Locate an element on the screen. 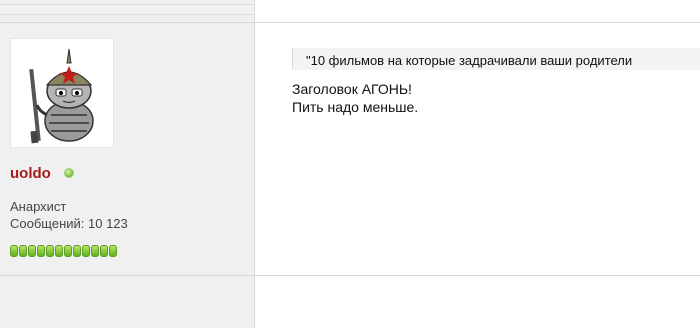 The height and width of the screenshot is (328, 700). cat-soldier-avatar-icon is located at coordinates (61, 96).